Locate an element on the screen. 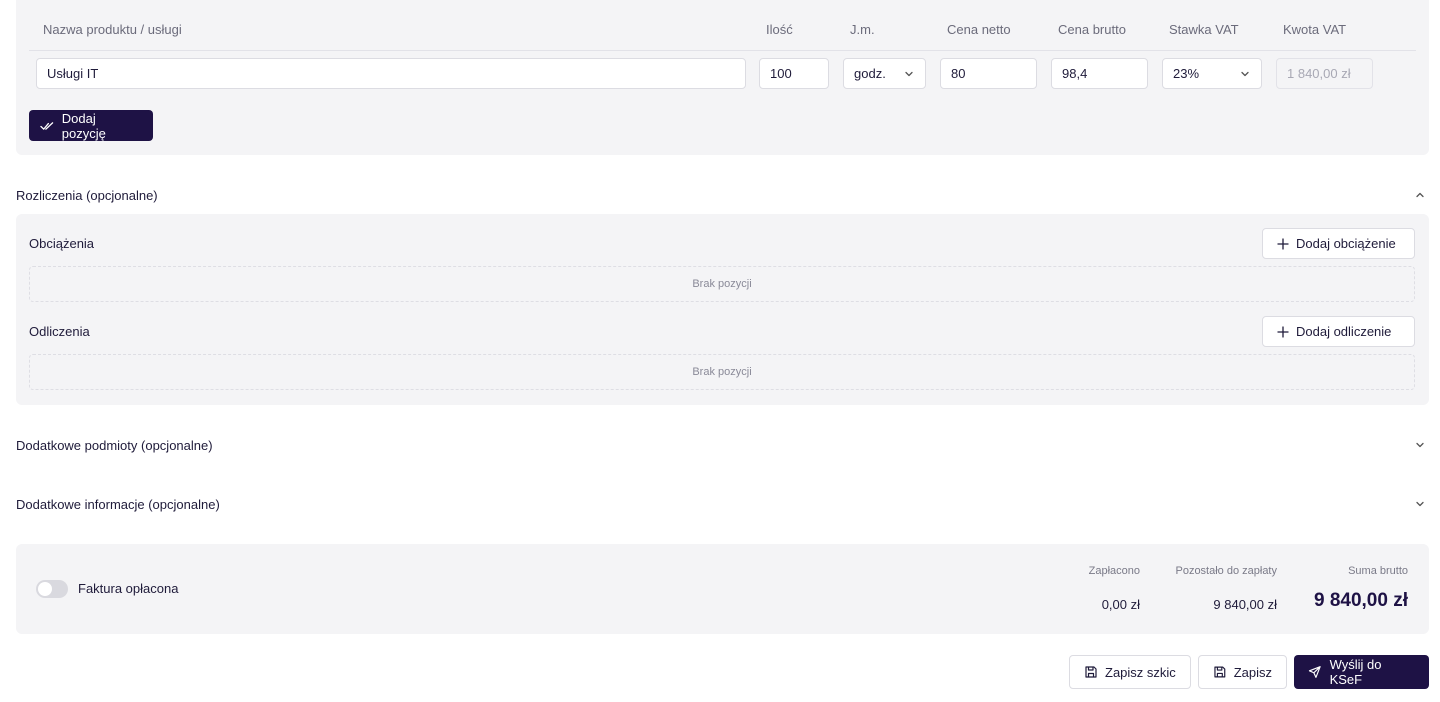 The image size is (1440, 702). header-name: Nazwa produktu / usługi is located at coordinates (112, 29).